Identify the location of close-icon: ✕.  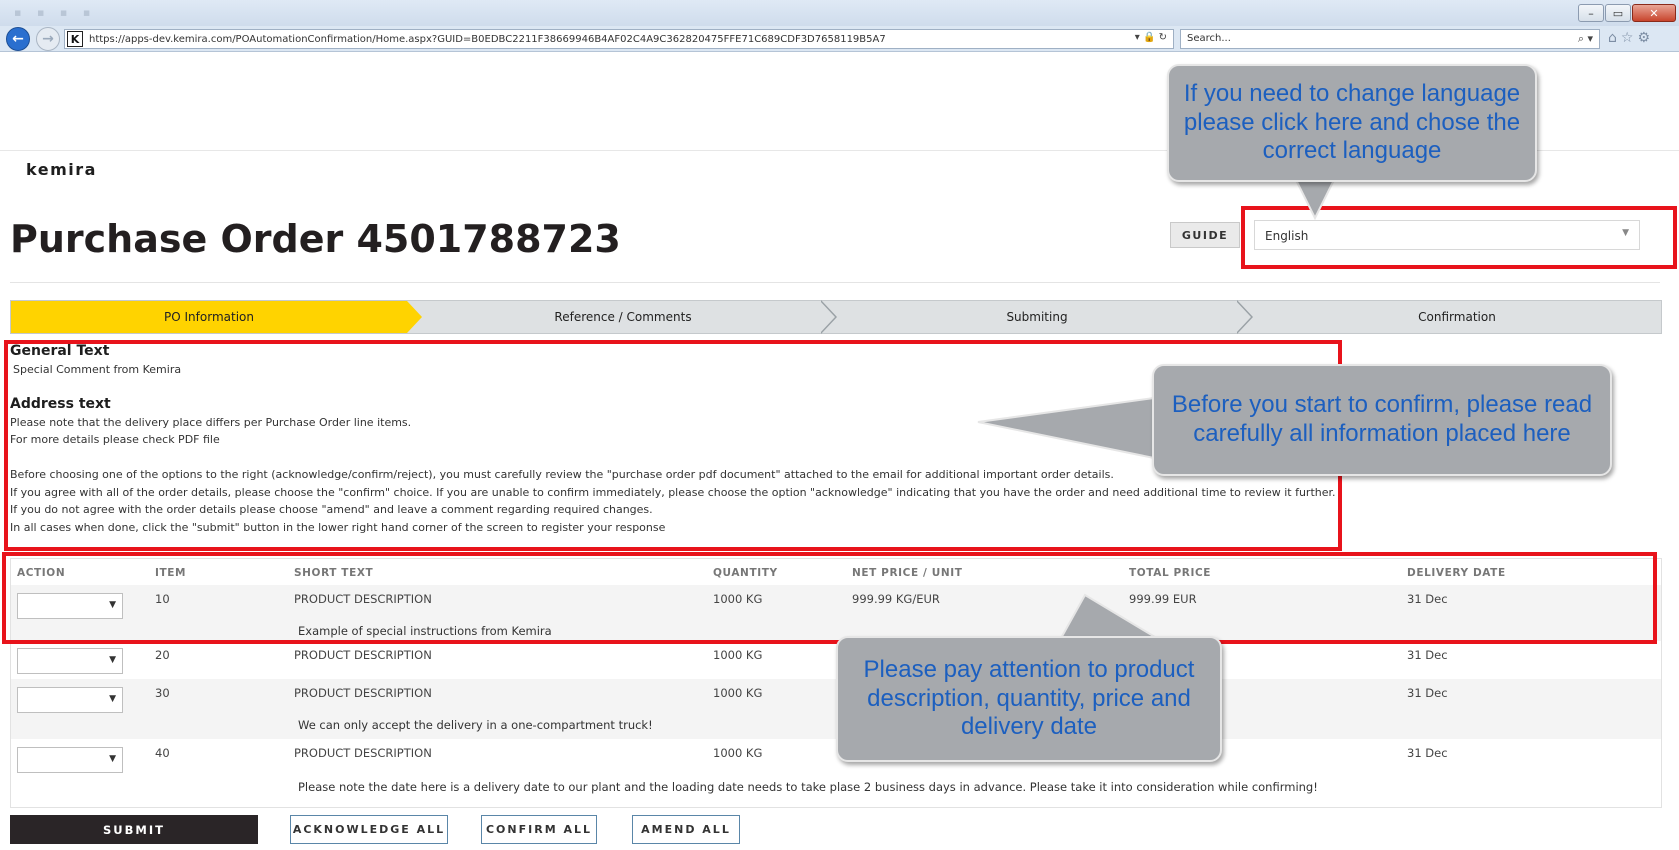
(1654, 13).